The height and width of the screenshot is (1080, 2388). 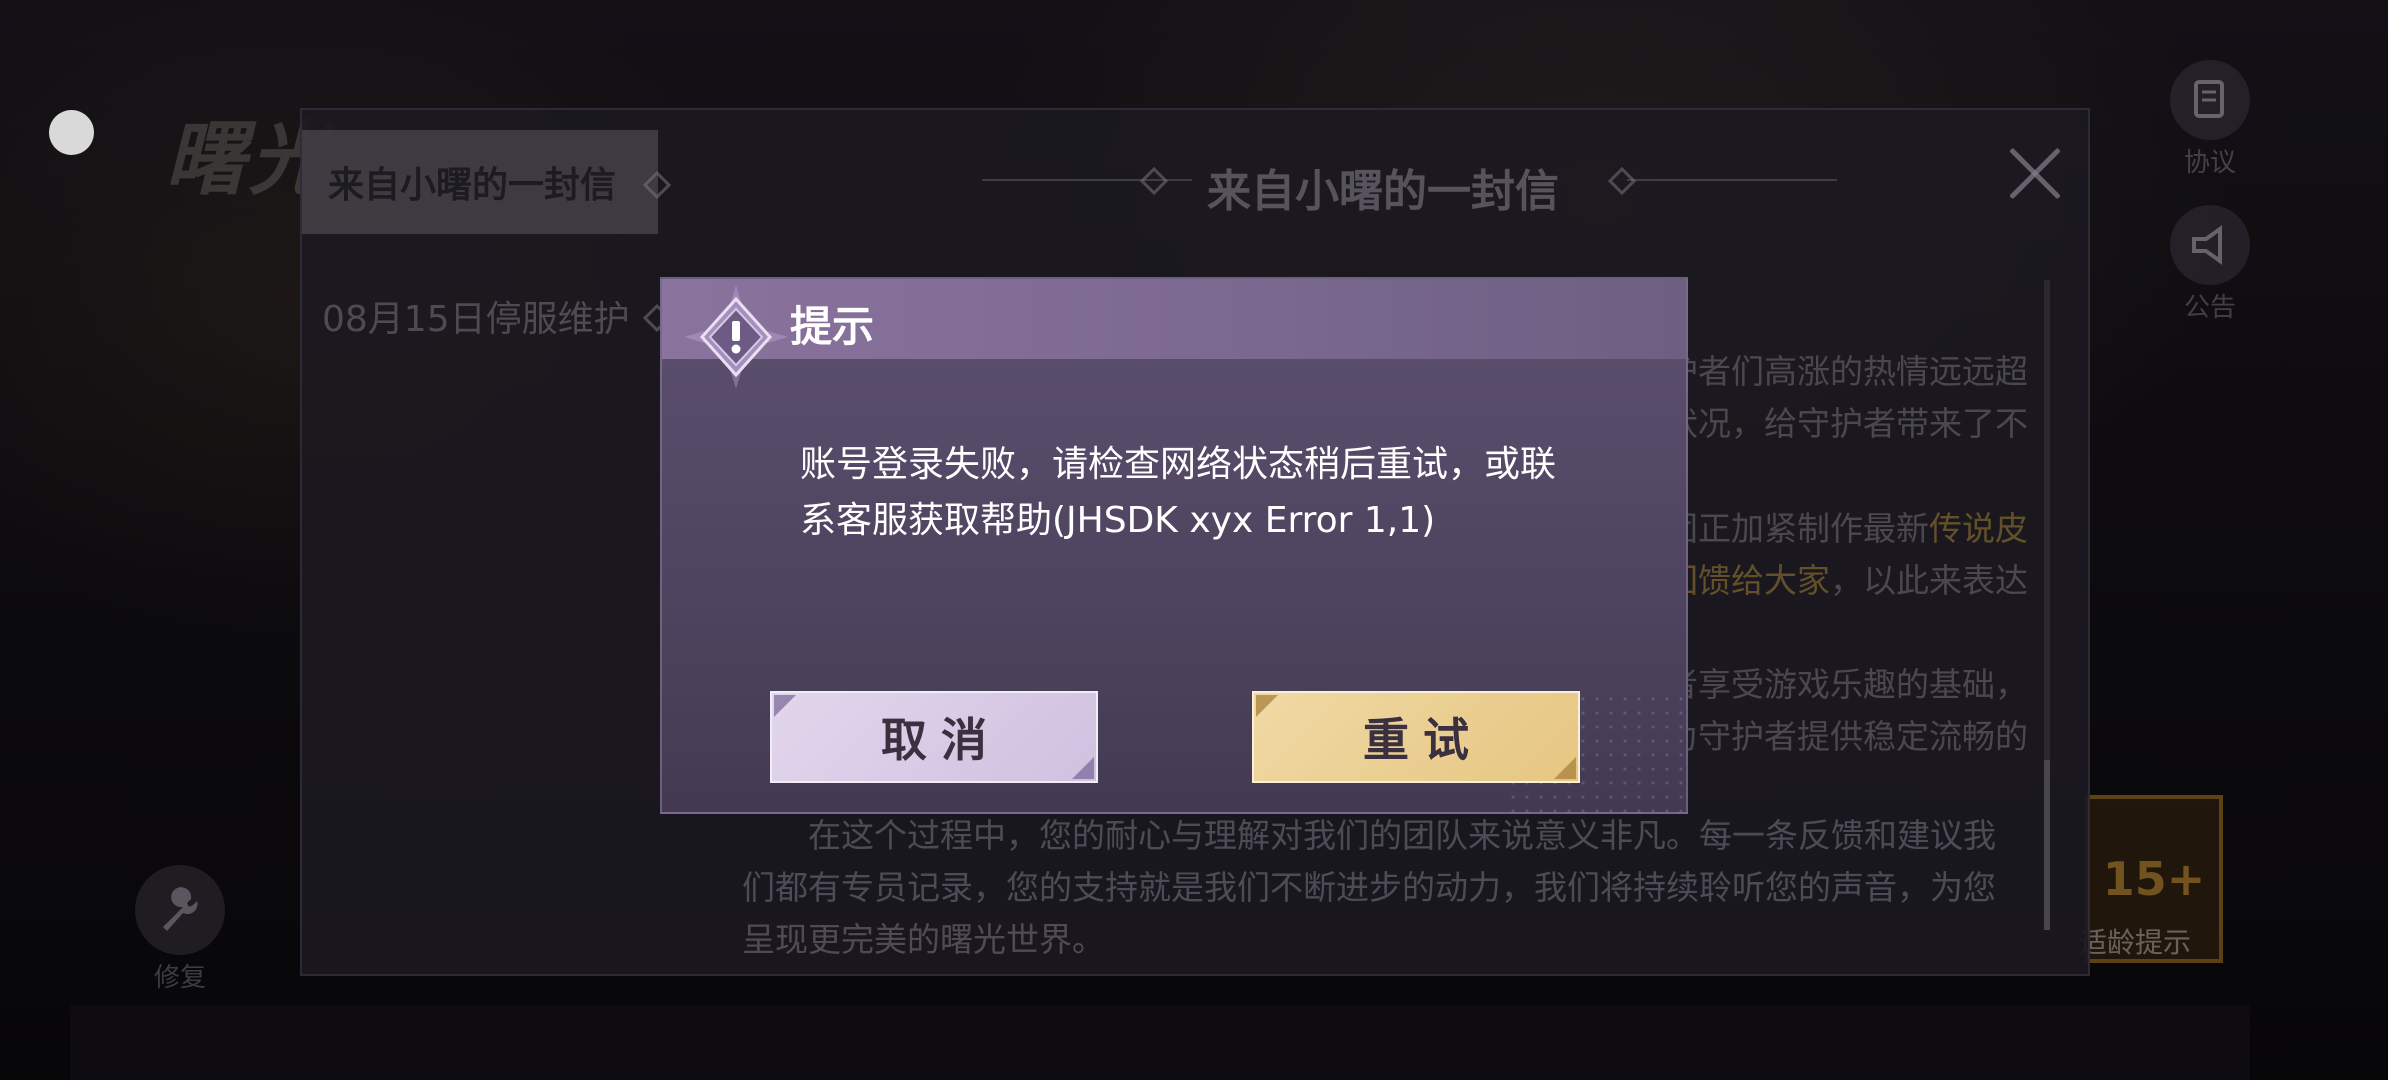 I want to click on retry-button-label: 重试, so click(x=1423, y=740).